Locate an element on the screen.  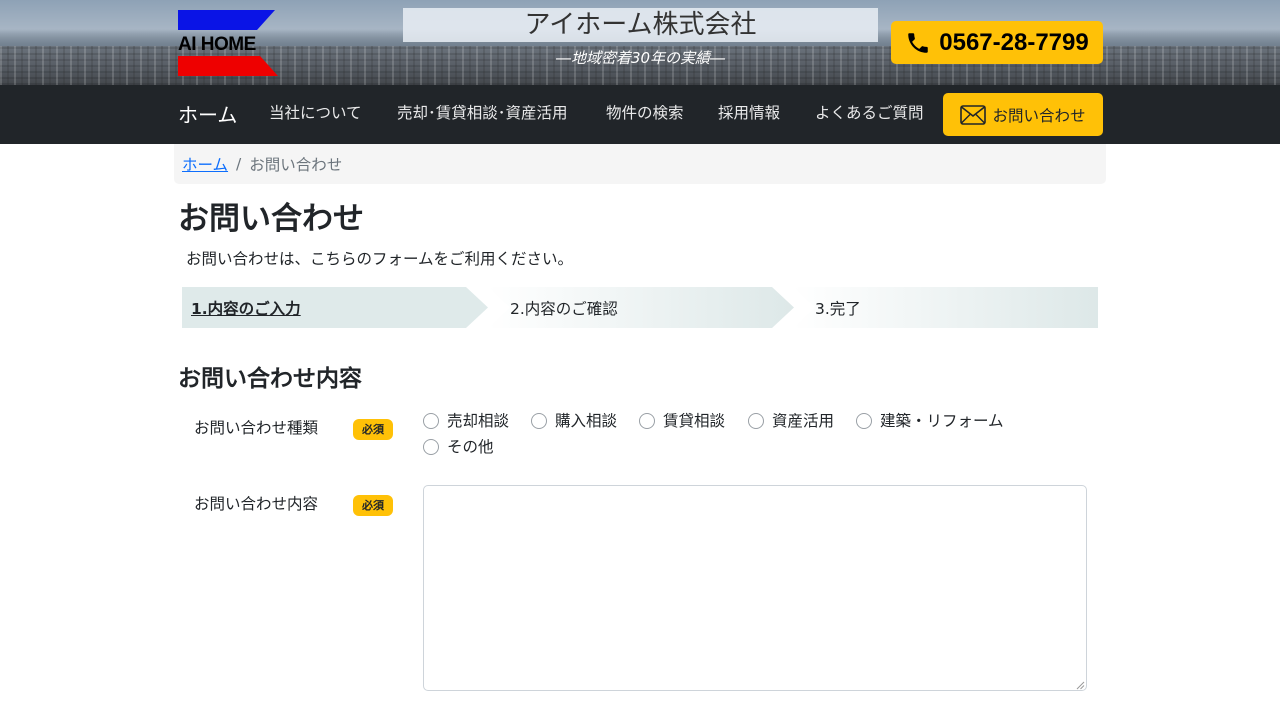
inquiry-content-textarea is located at coordinates (755, 588).